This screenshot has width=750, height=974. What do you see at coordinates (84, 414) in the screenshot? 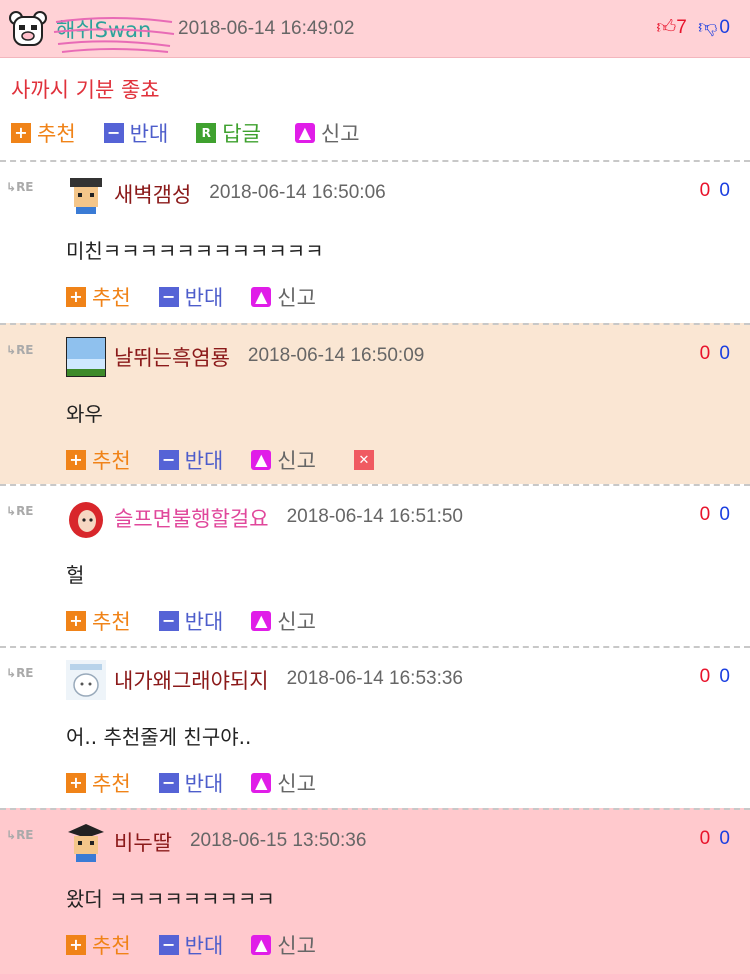
I see `comment-text: 와우` at bounding box center [84, 414].